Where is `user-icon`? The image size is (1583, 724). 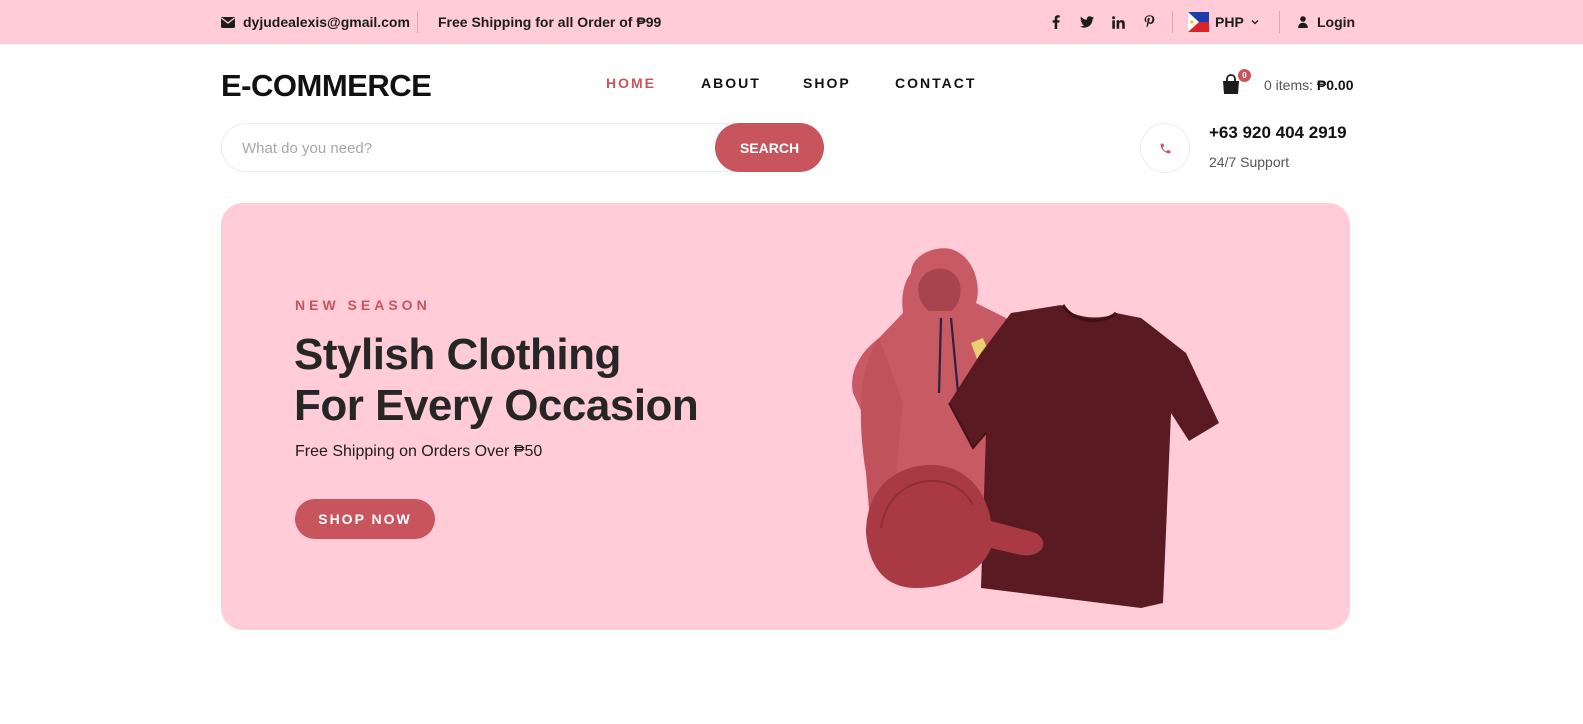 user-icon is located at coordinates (1303, 22).